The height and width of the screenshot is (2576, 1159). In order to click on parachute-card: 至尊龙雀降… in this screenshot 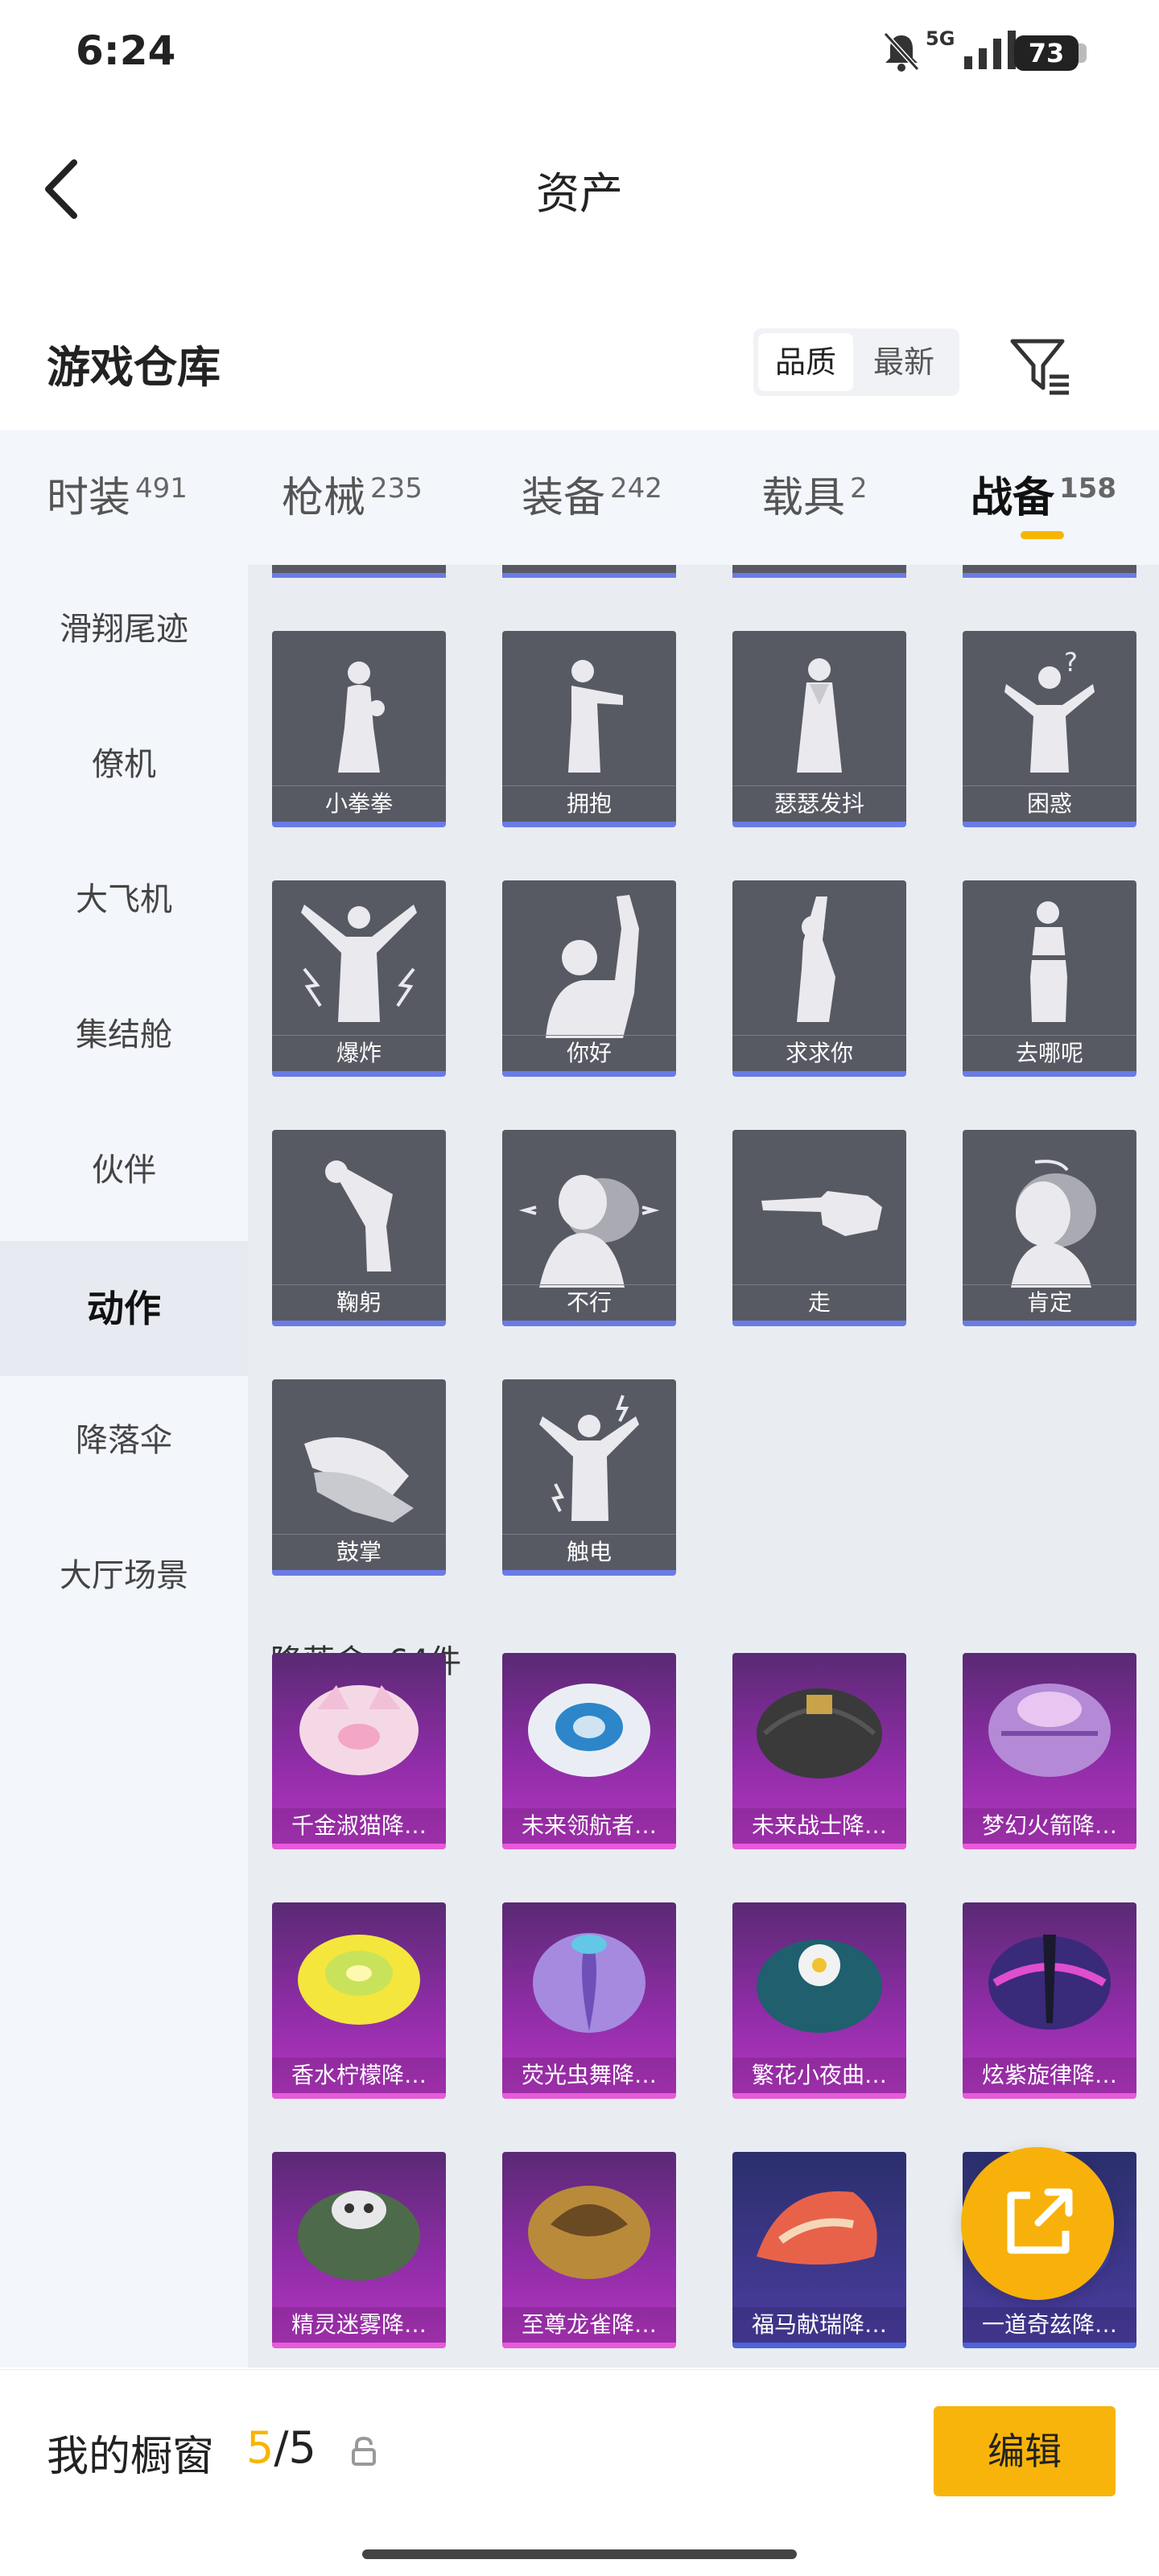, I will do `click(589, 2250)`.